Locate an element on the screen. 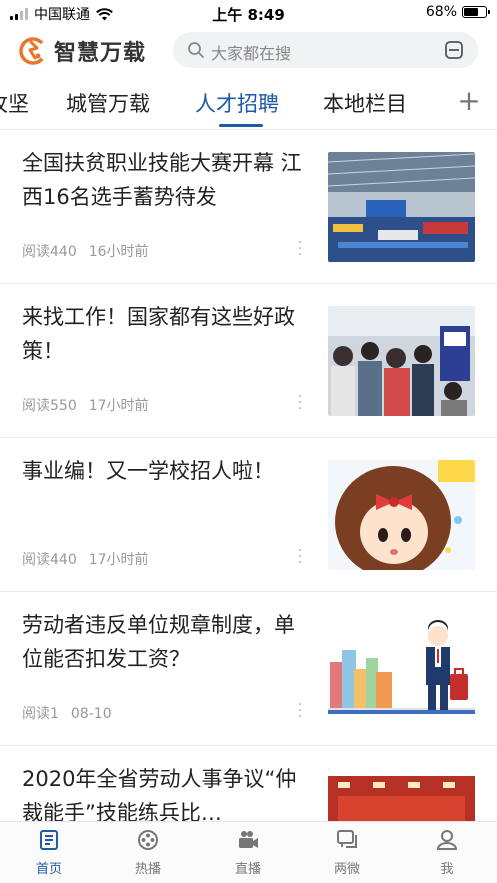 Image resolution: width=497 pixels, height=883 pixels. status-right: 68% is located at coordinates (457, 12).